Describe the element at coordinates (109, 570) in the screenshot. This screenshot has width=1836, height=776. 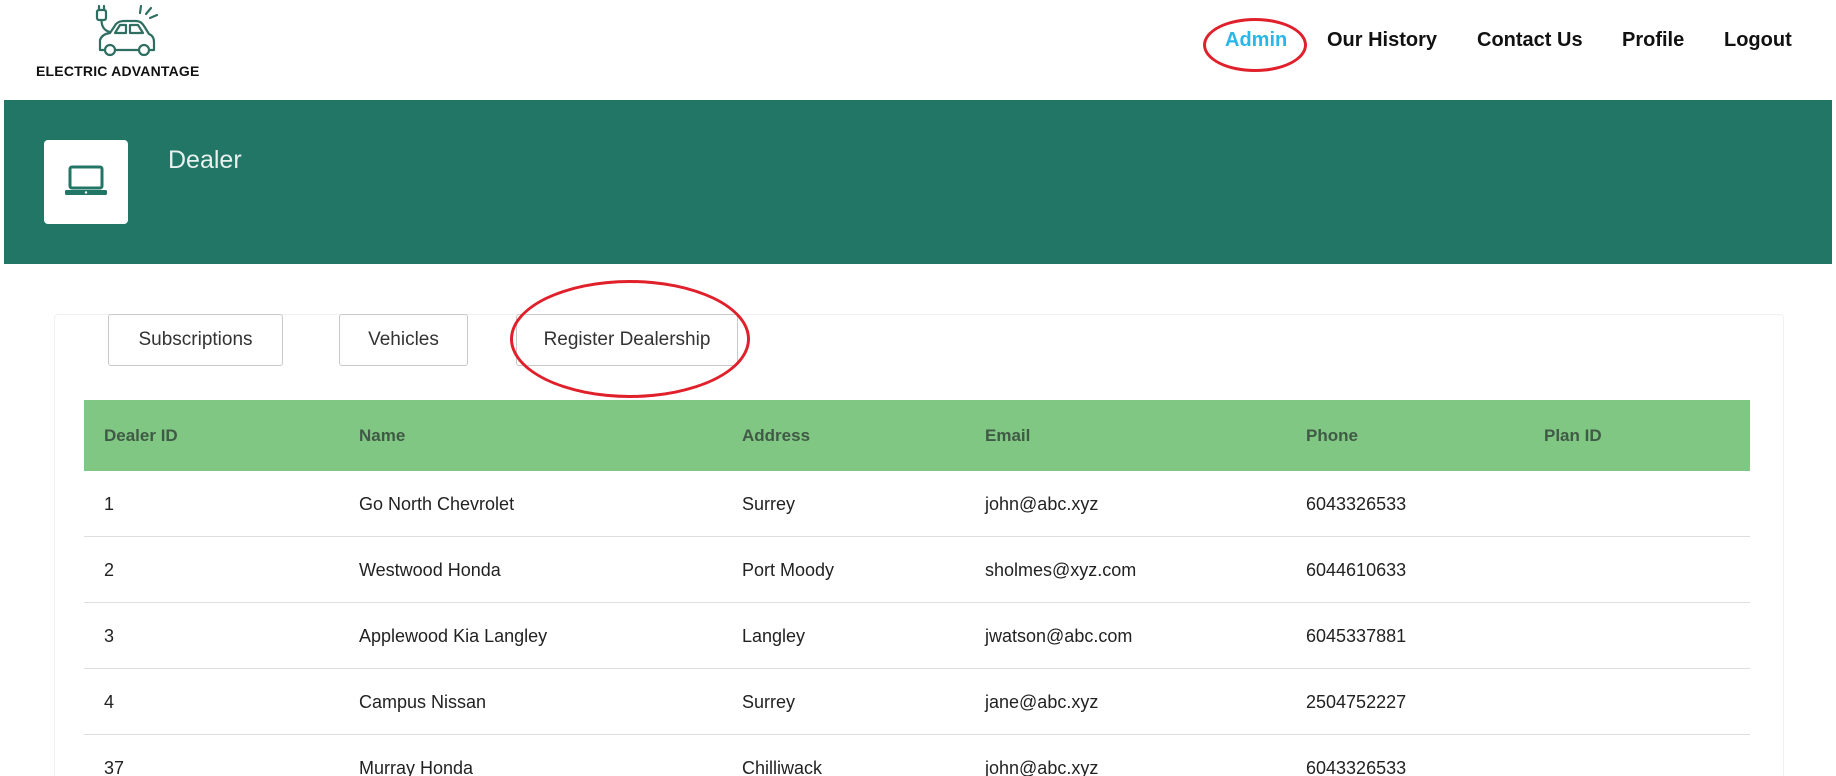
I see `cell-dealer-id: 2` at that location.